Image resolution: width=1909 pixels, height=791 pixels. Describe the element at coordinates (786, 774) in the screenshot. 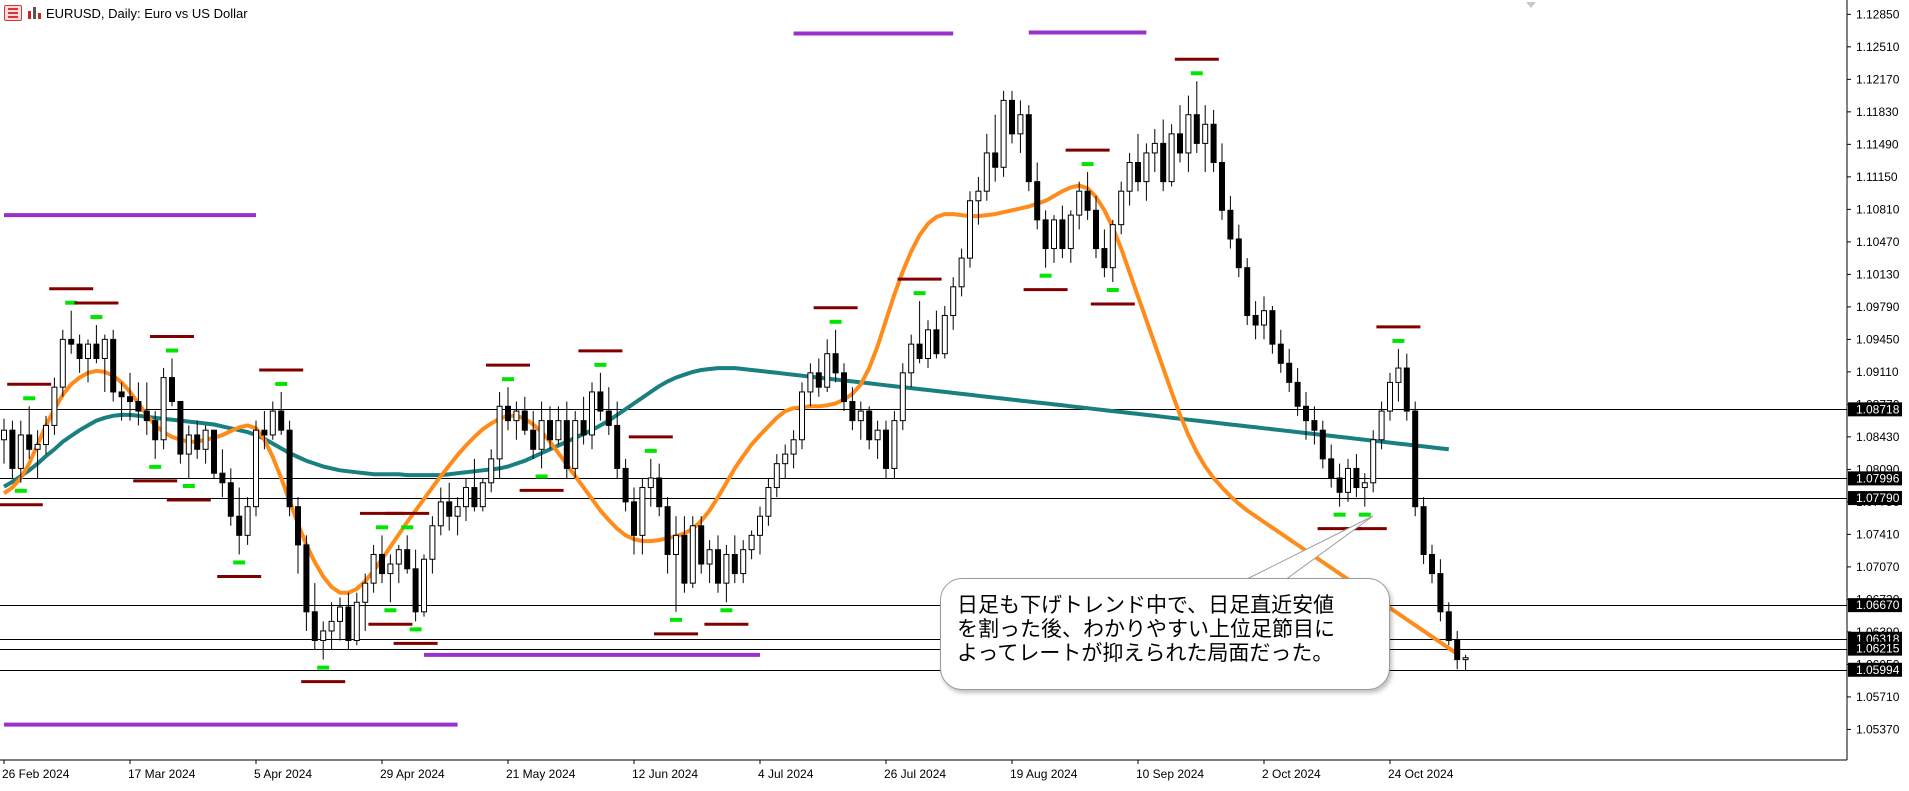

I see `x-tick-label: 4 Jul 2024` at that location.